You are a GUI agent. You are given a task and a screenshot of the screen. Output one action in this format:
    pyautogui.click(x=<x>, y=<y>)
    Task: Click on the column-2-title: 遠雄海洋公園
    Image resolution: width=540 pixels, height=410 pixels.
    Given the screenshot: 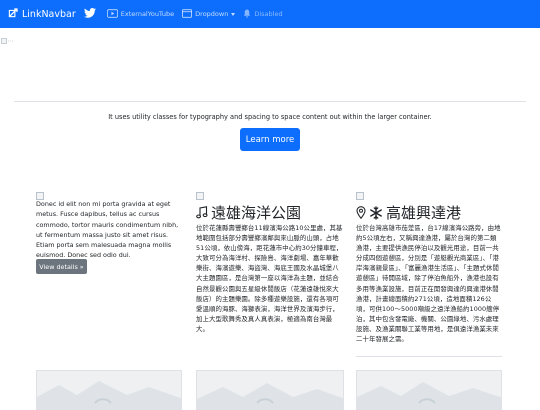 What is the action you would take?
    pyautogui.click(x=256, y=213)
    